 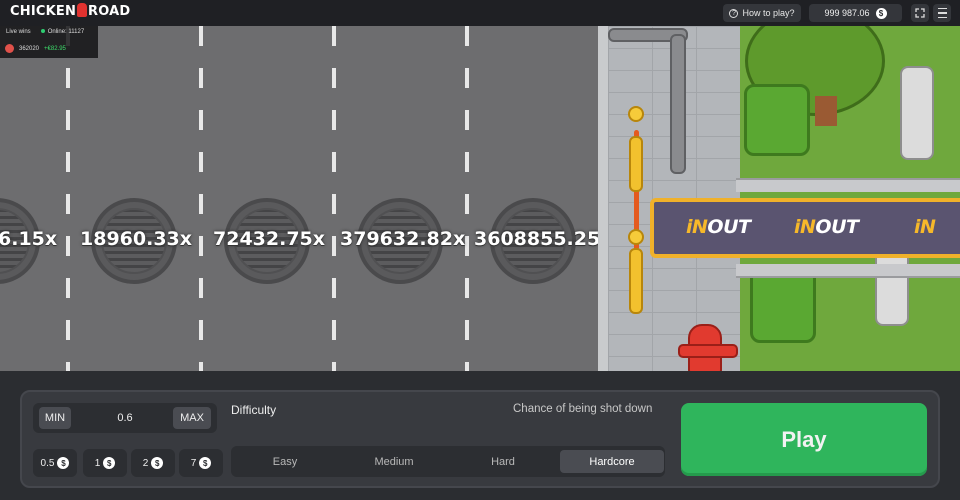 I want to click on curb, so click(x=603, y=198).